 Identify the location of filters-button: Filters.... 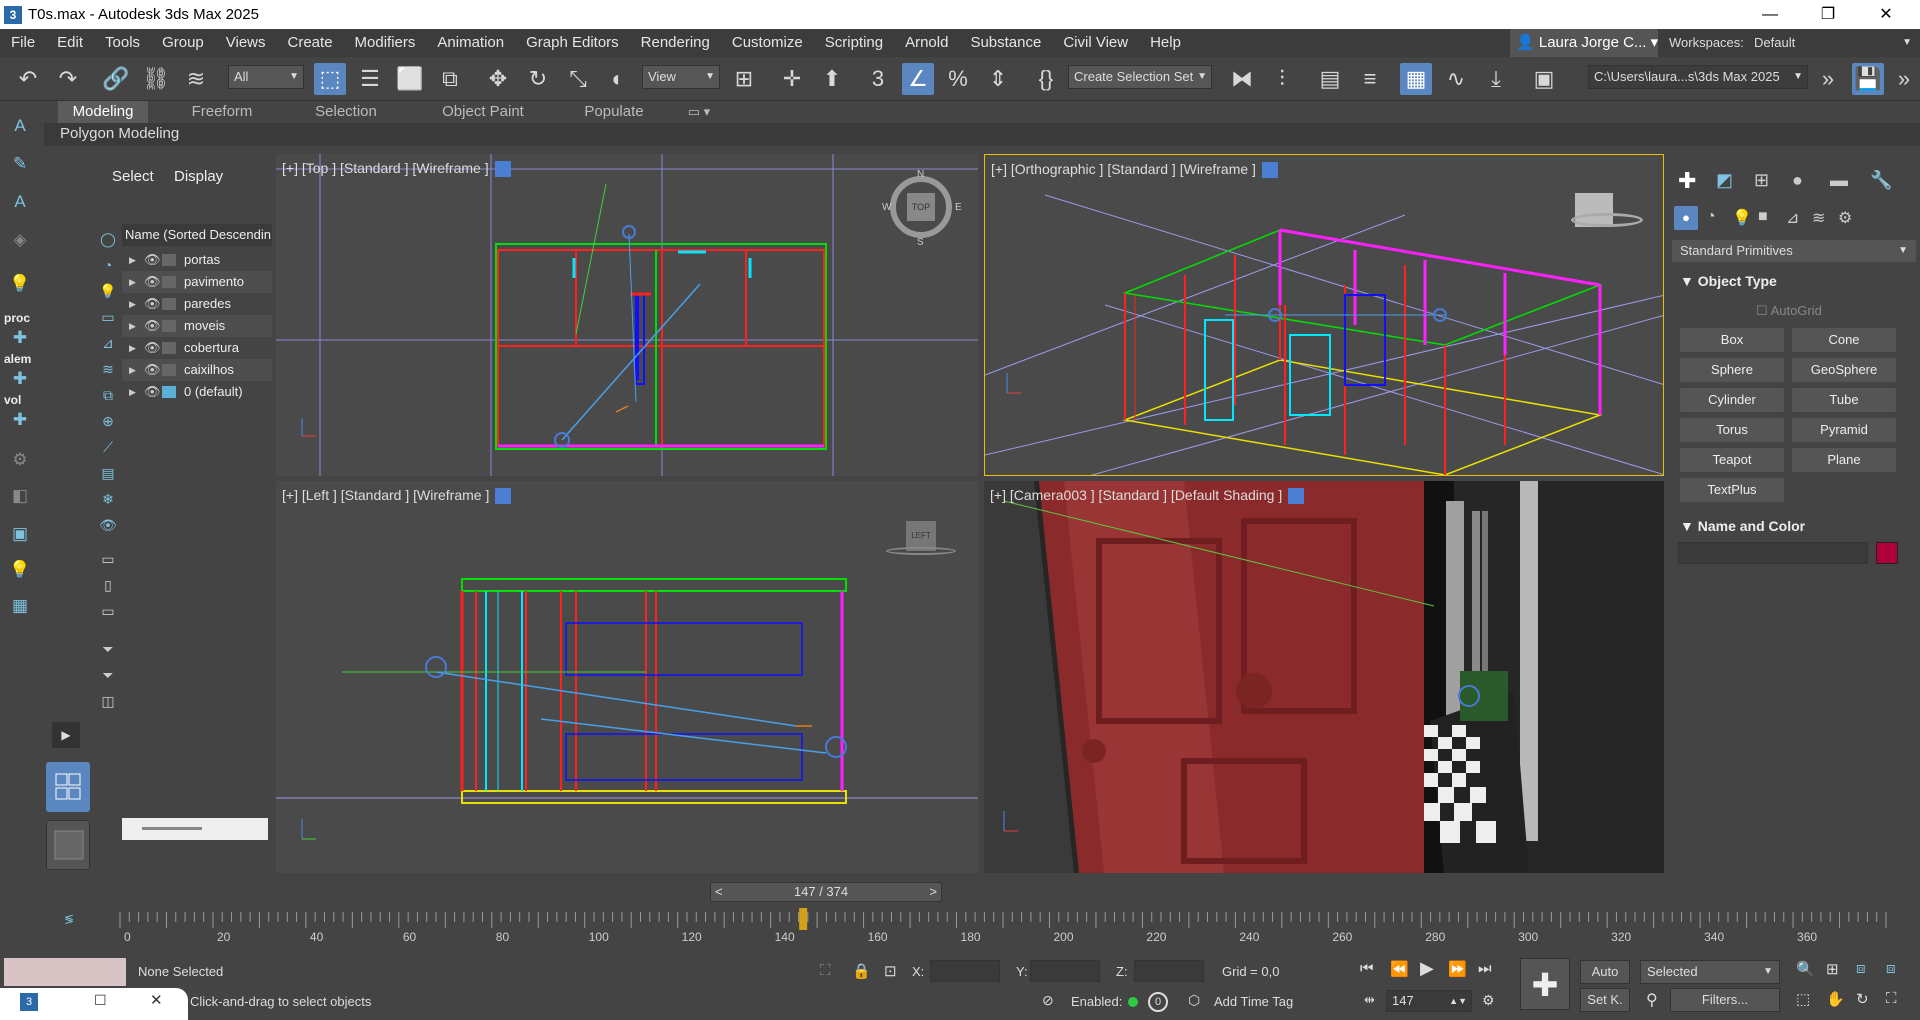
(1725, 1000).